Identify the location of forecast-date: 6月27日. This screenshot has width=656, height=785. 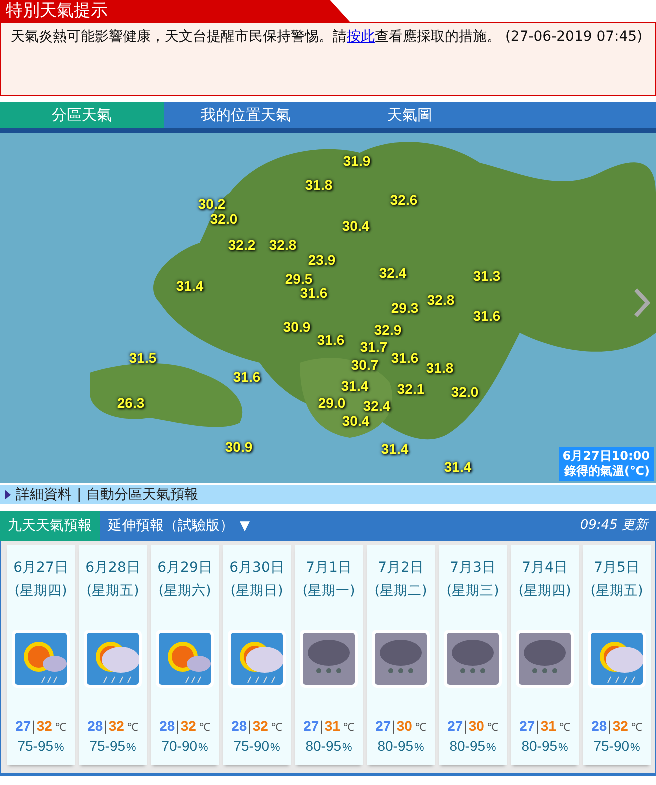
(41, 568).